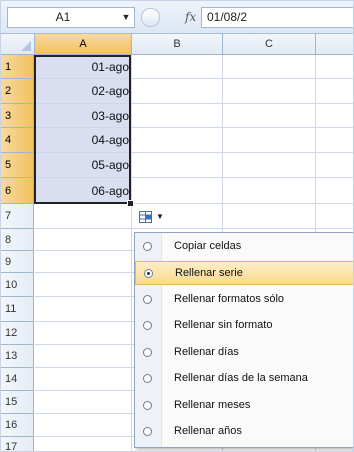 The image size is (354, 452). Describe the element at coordinates (17, 285) in the screenshot. I see `row-header-10: 10` at that location.